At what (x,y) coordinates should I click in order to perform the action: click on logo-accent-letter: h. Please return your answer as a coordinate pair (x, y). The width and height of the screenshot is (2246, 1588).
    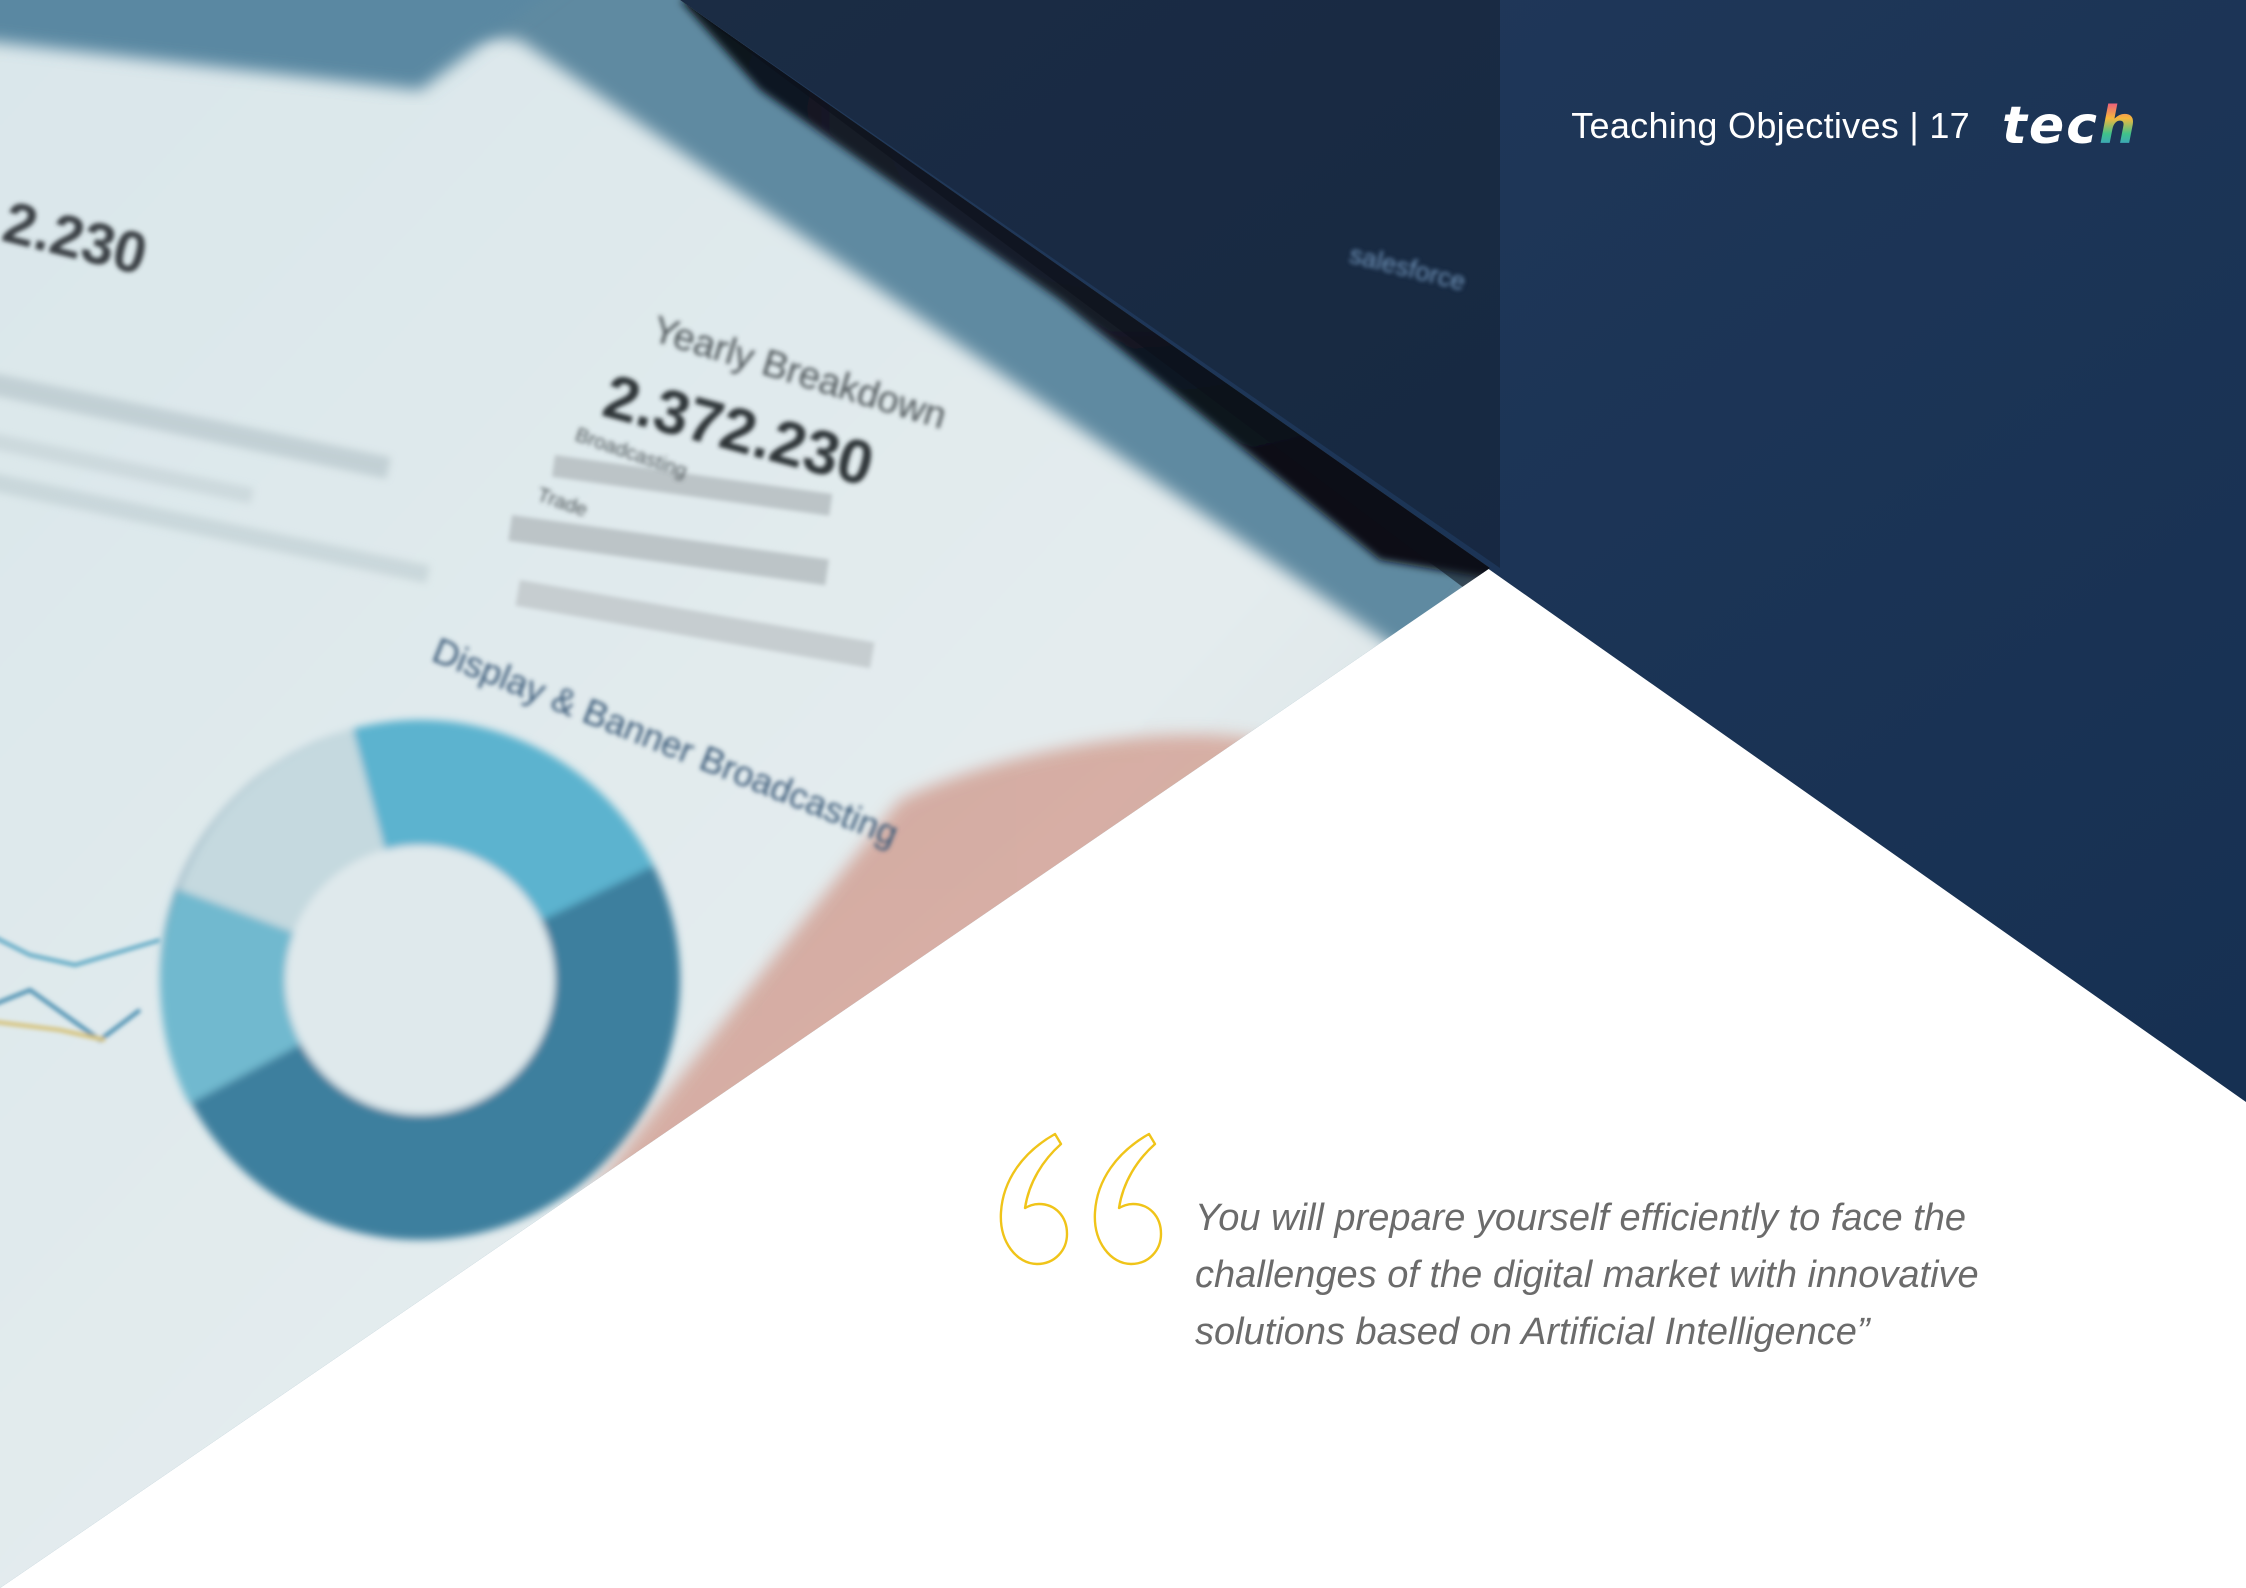
    Looking at the image, I should click on (2118, 126).